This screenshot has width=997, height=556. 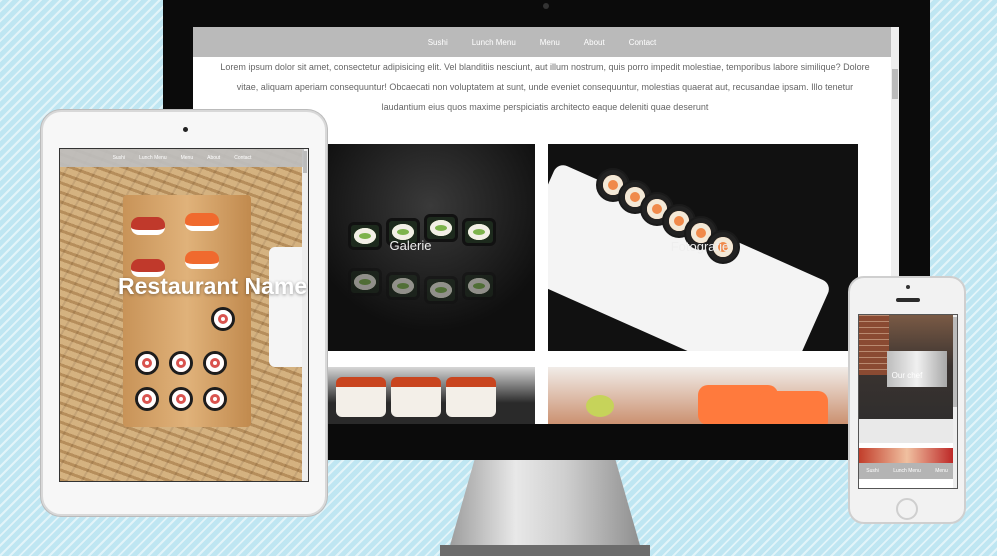 I want to click on sushi-plate, so click(x=690, y=256).